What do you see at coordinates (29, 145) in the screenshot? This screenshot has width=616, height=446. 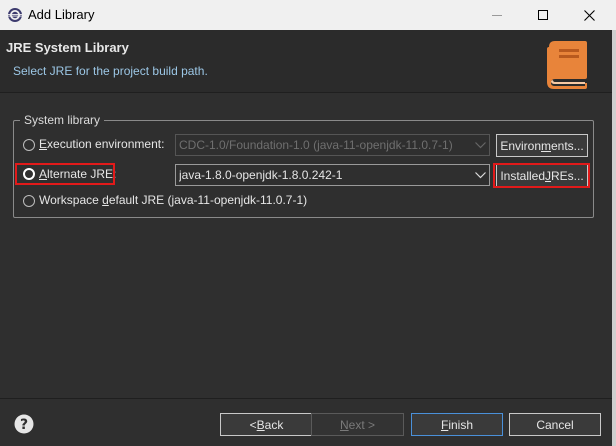 I see `radio-execution-environment` at bounding box center [29, 145].